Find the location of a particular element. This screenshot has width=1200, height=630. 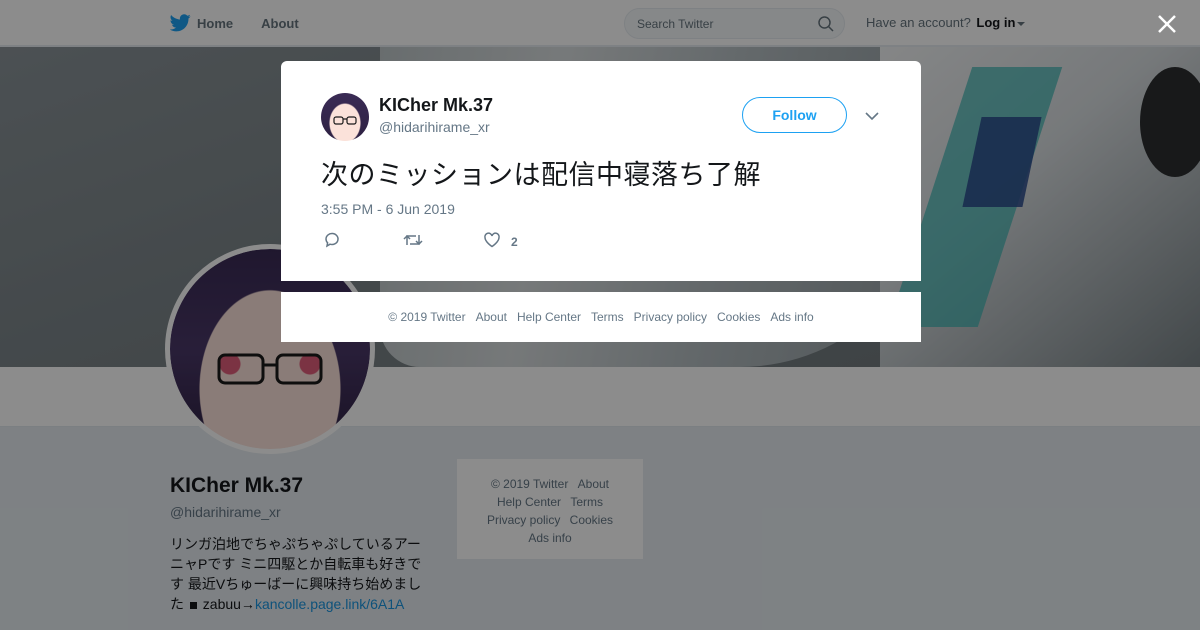

chevron-down-icon is located at coordinates (872, 117).